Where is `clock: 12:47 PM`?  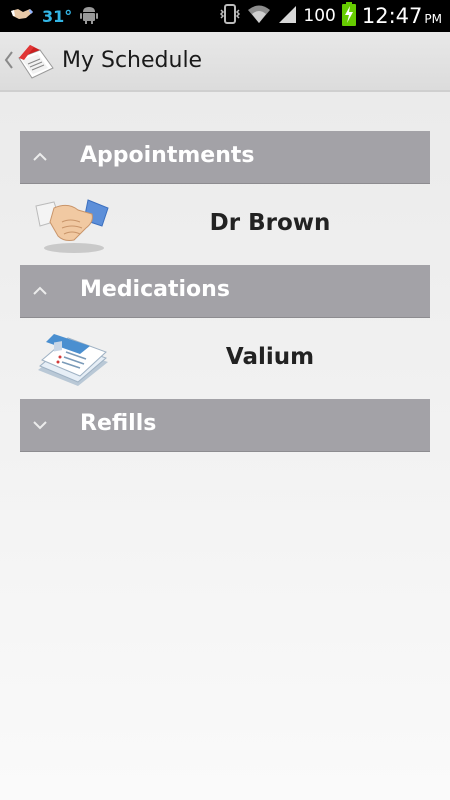 clock: 12:47 PM is located at coordinates (402, 16).